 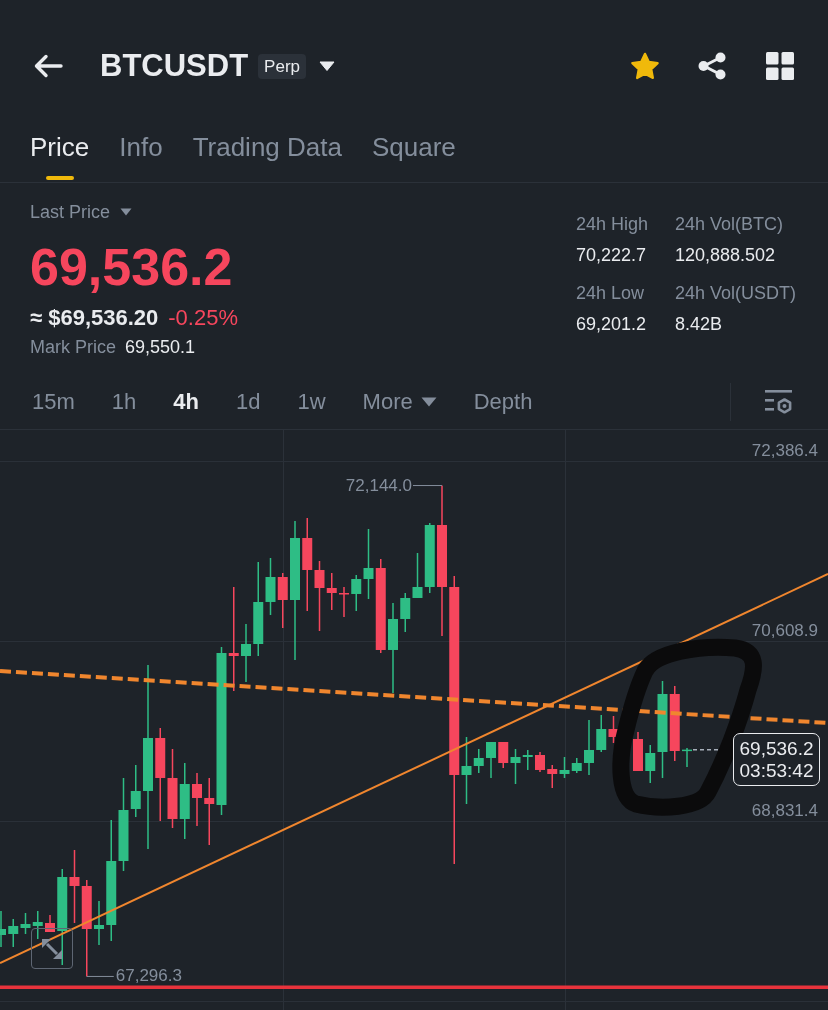 I want to click on tab: Trading Data, so click(x=267, y=156).